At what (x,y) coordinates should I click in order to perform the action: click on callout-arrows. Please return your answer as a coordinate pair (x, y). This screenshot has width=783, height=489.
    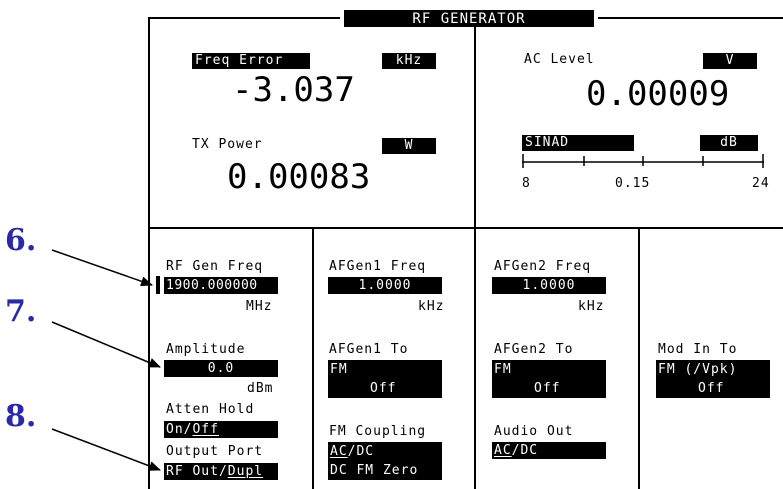
    Looking at the image, I should click on (106, 360).